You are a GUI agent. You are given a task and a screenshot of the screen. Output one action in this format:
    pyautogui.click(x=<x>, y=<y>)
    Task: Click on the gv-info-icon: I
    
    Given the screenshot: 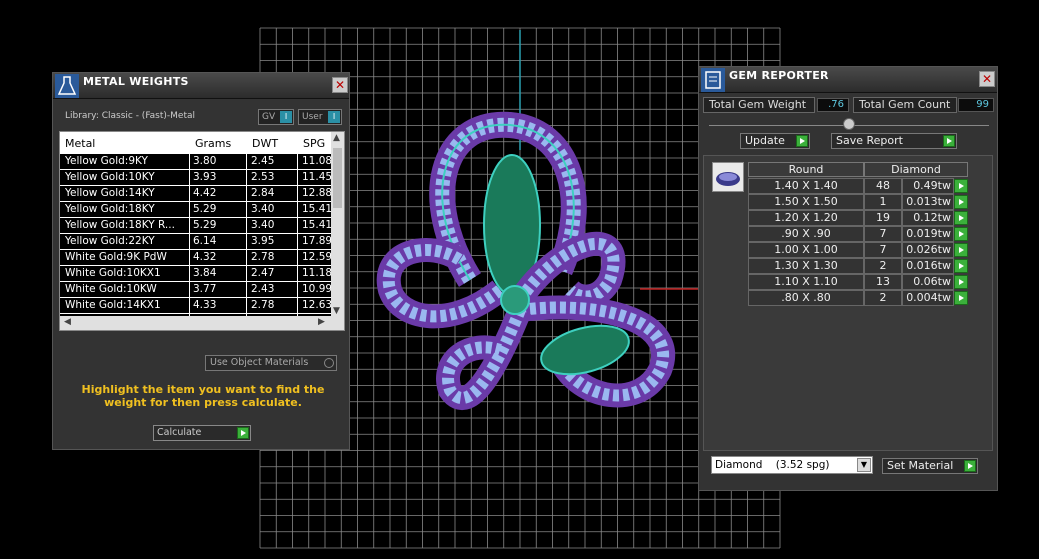 What is the action you would take?
    pyautogui.click(x=286, y=117)
    